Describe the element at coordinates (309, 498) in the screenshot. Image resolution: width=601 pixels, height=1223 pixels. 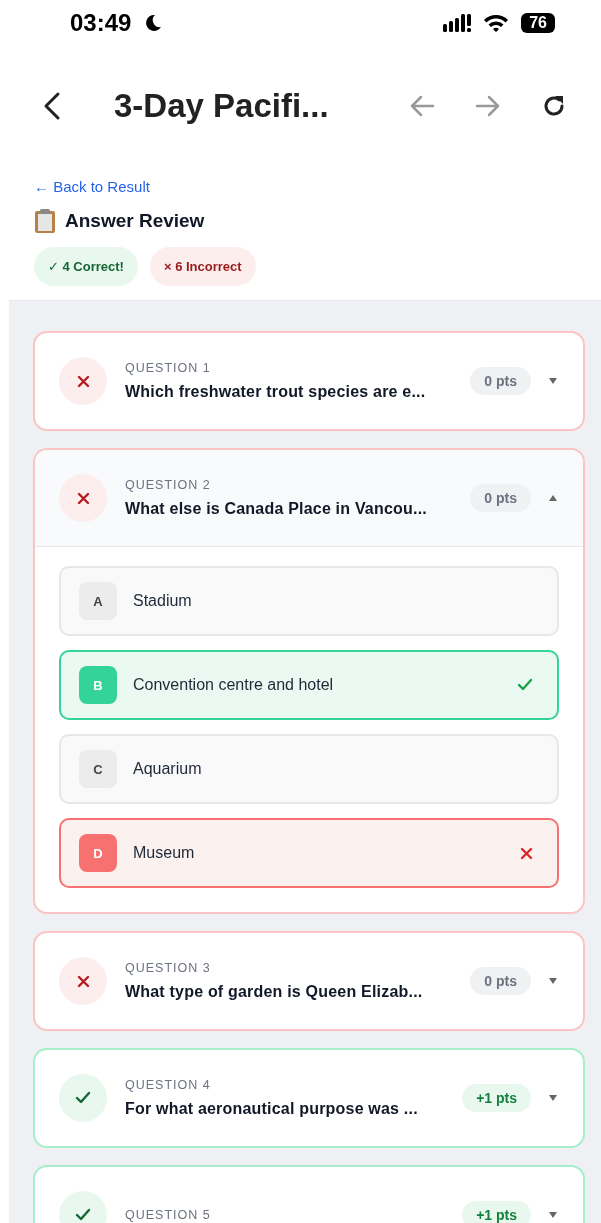
I see `question-header: QUESTION 2 What else is Canada Place in Vancou... 0 pts` at that location.